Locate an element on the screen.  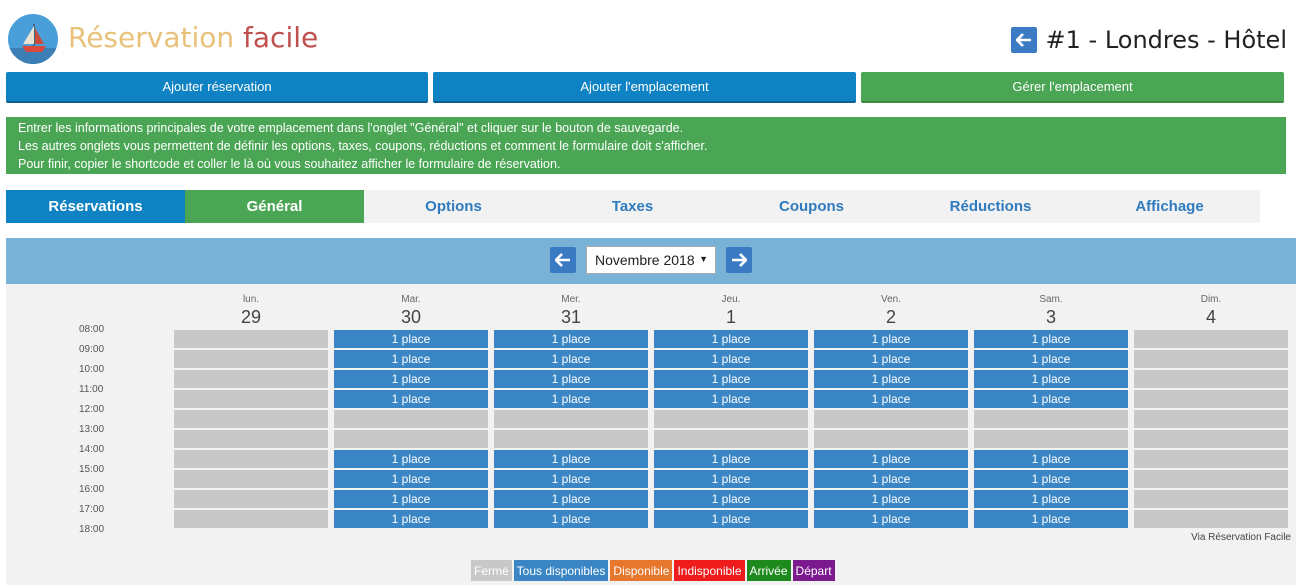
day-header: Mar. 30 is located at coordinates (411, 311).